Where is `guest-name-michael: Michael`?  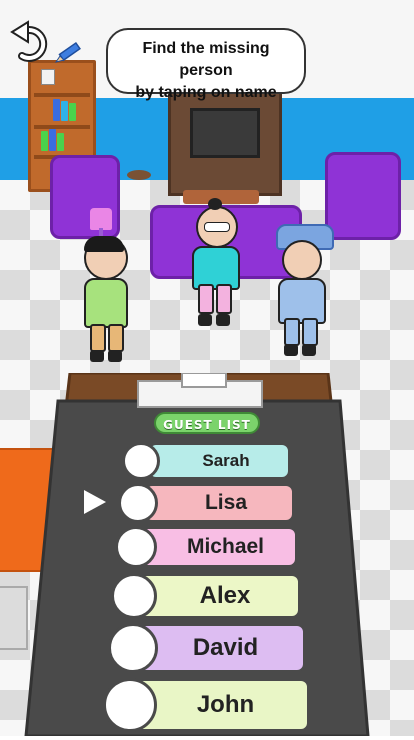
guest-name-michael: Michael is located at coordinates (206, 547).